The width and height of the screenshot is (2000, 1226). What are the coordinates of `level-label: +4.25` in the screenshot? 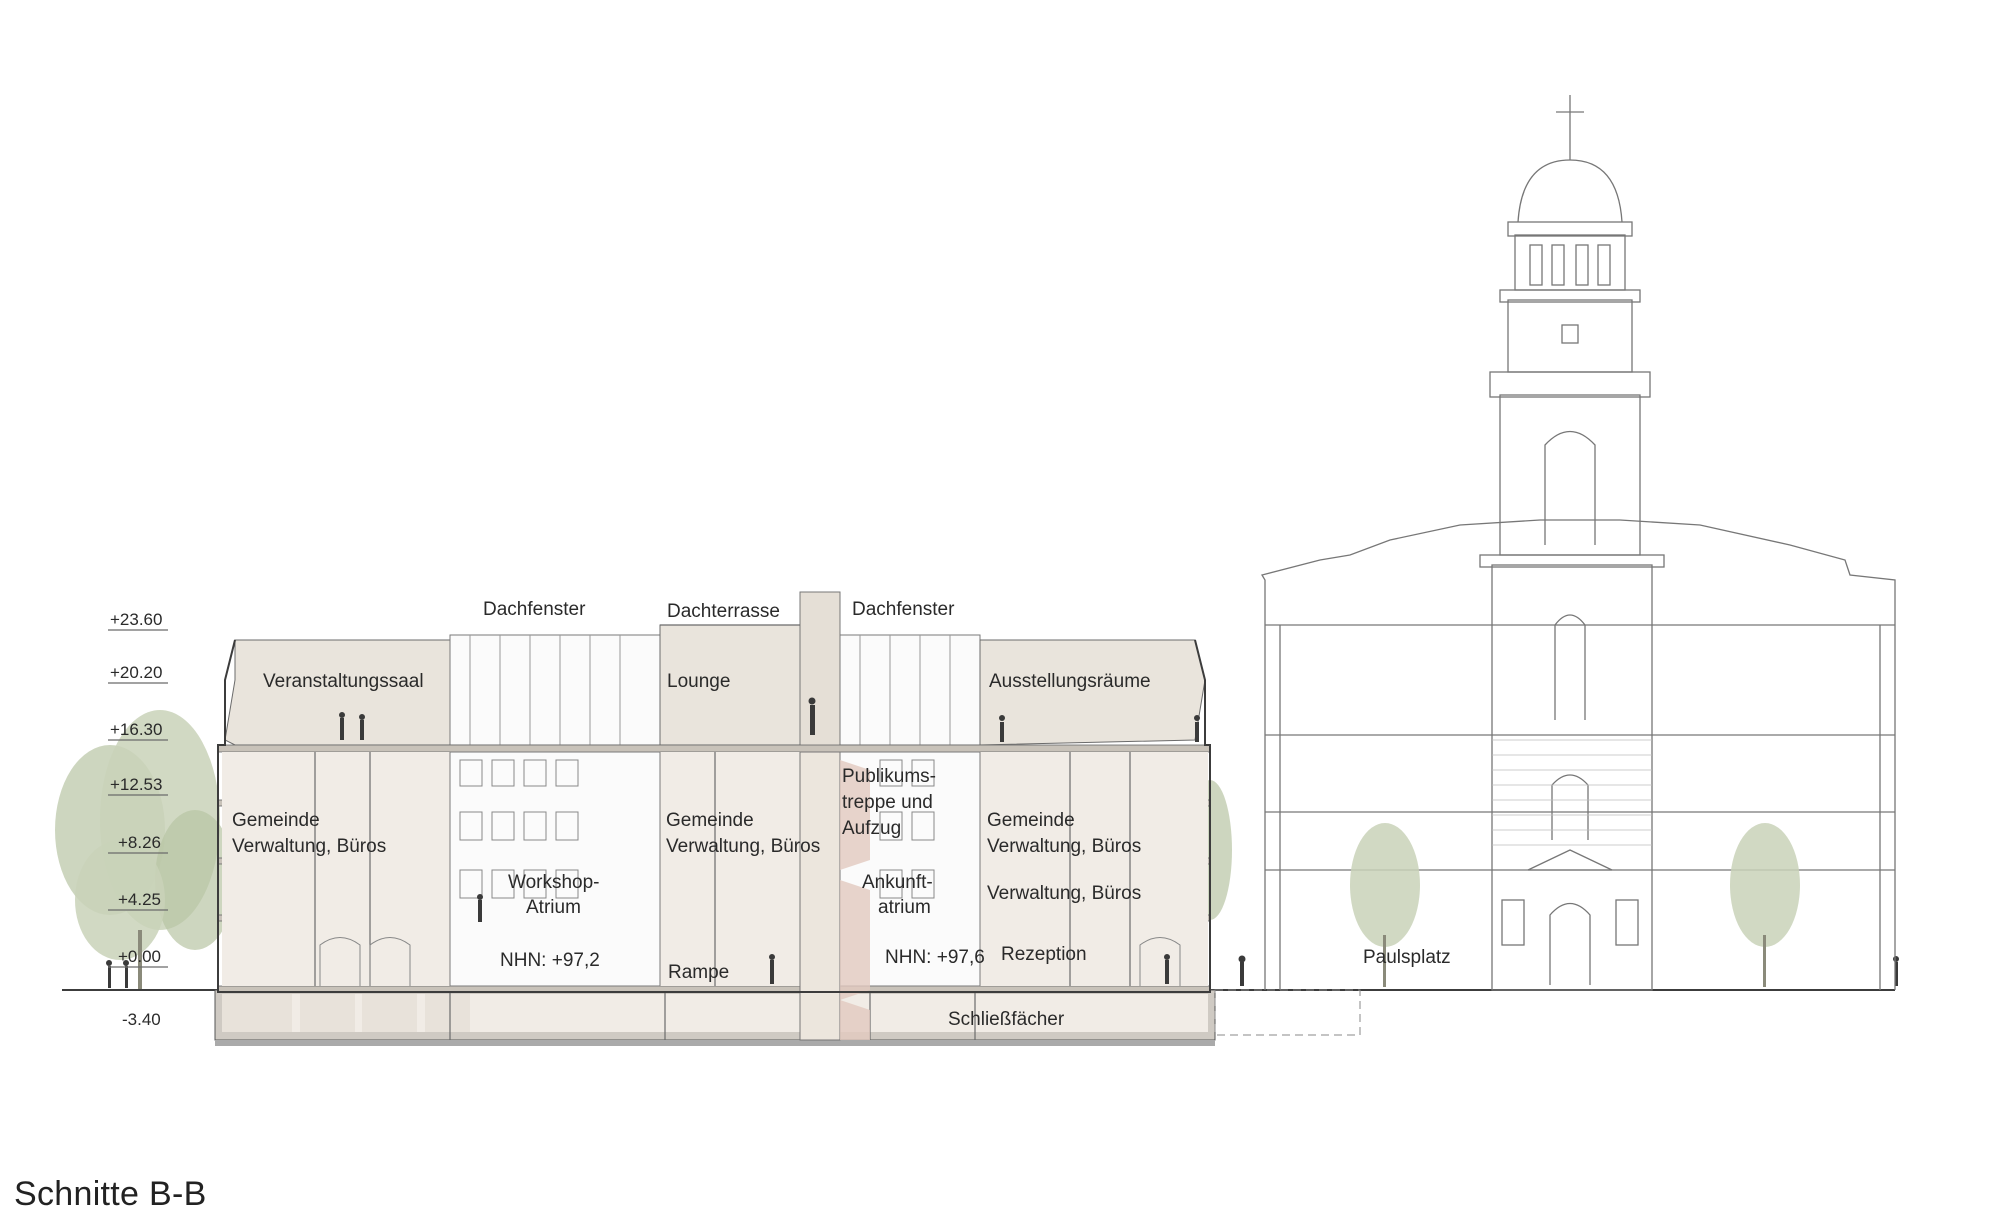 It's located at (139, 899).